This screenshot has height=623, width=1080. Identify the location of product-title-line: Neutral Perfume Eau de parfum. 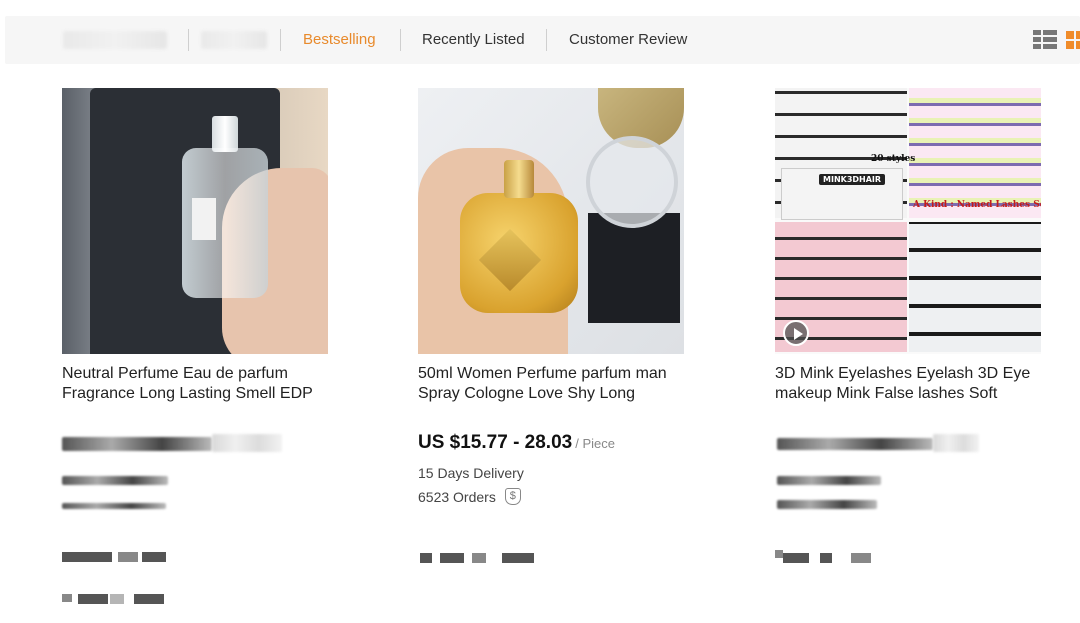
(175, 373).